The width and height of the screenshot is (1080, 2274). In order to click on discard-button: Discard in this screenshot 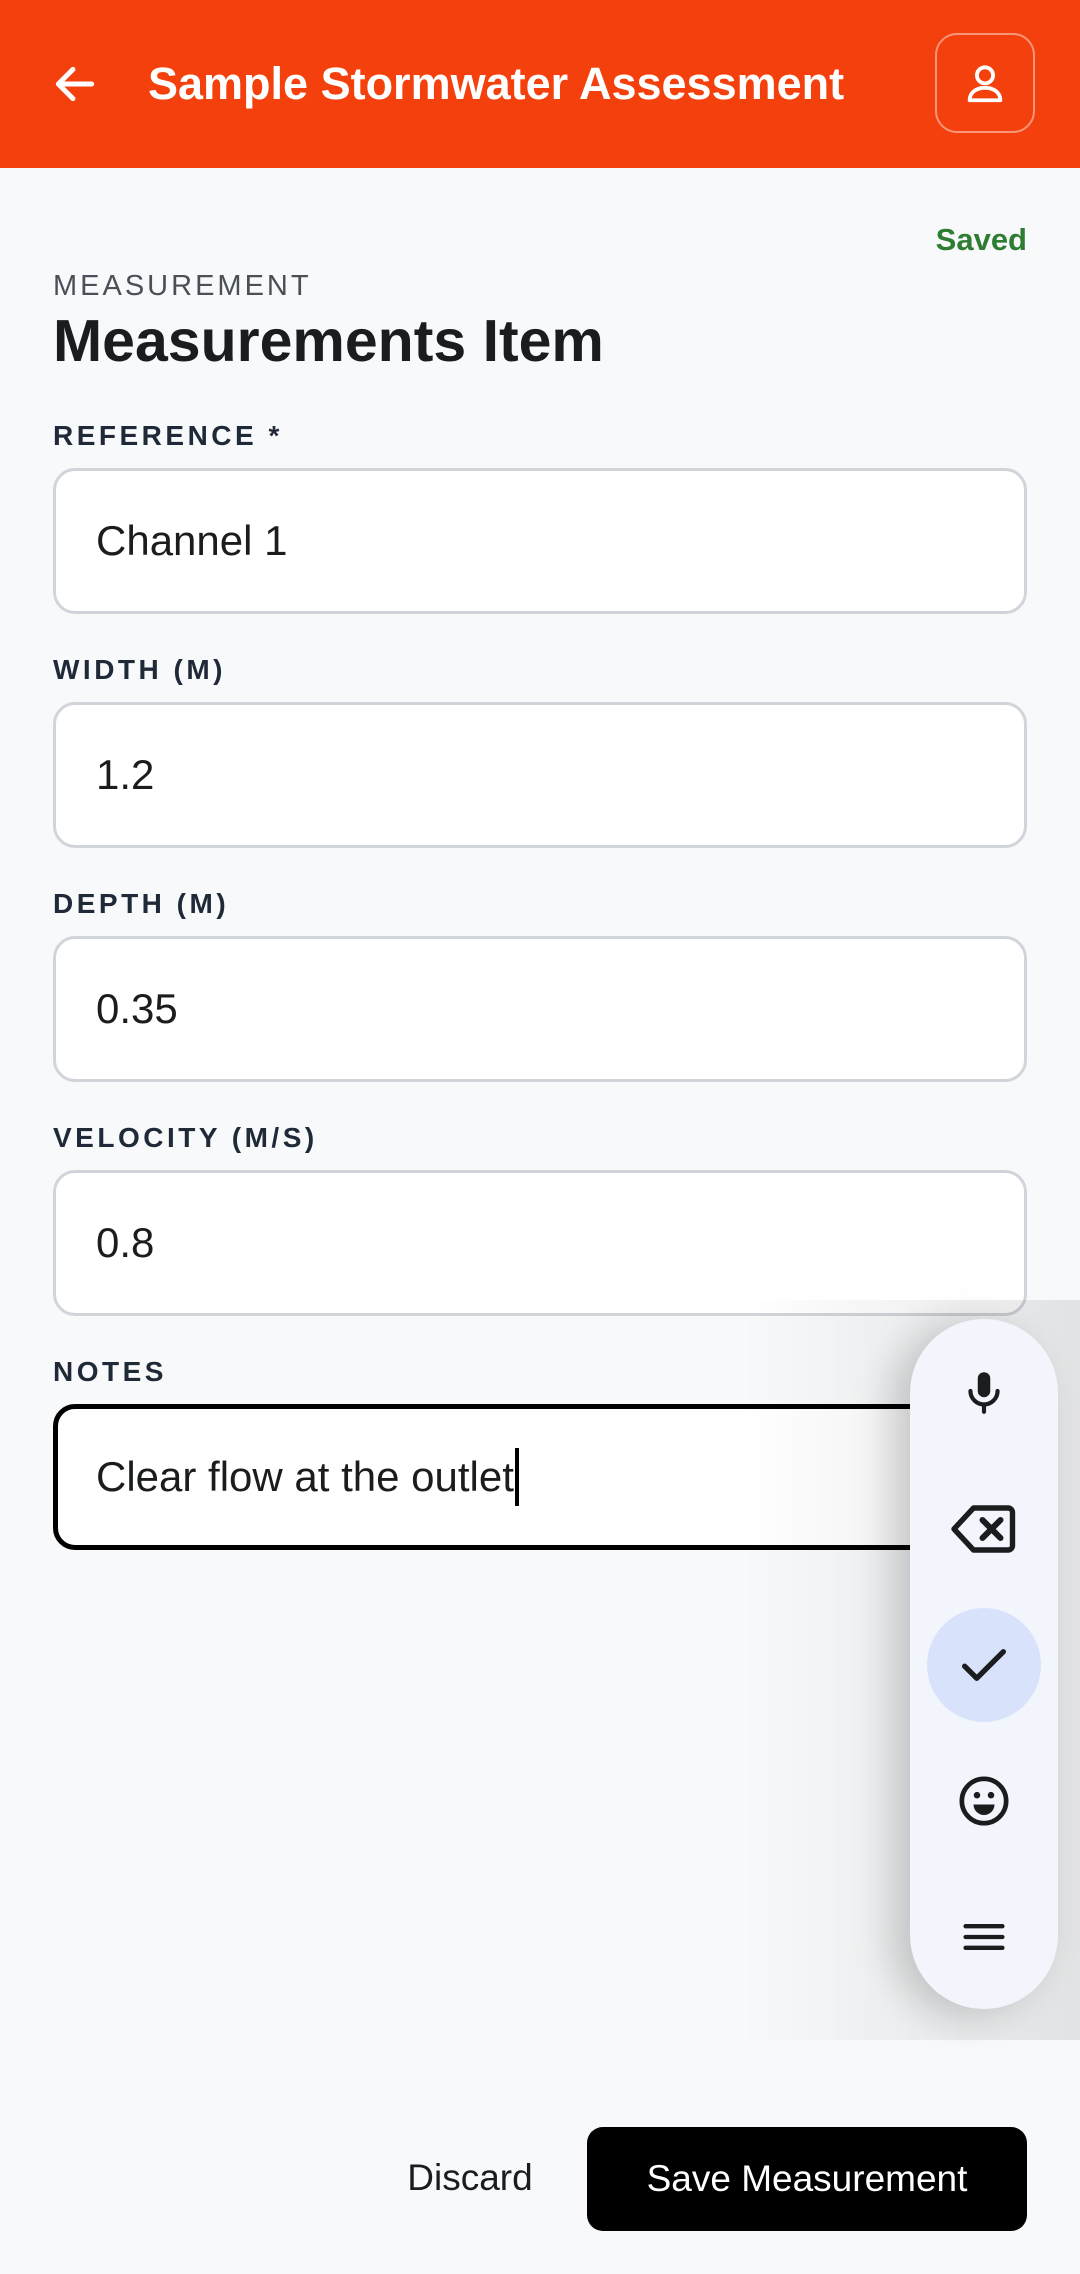, I will do `click(470, 2177)`.